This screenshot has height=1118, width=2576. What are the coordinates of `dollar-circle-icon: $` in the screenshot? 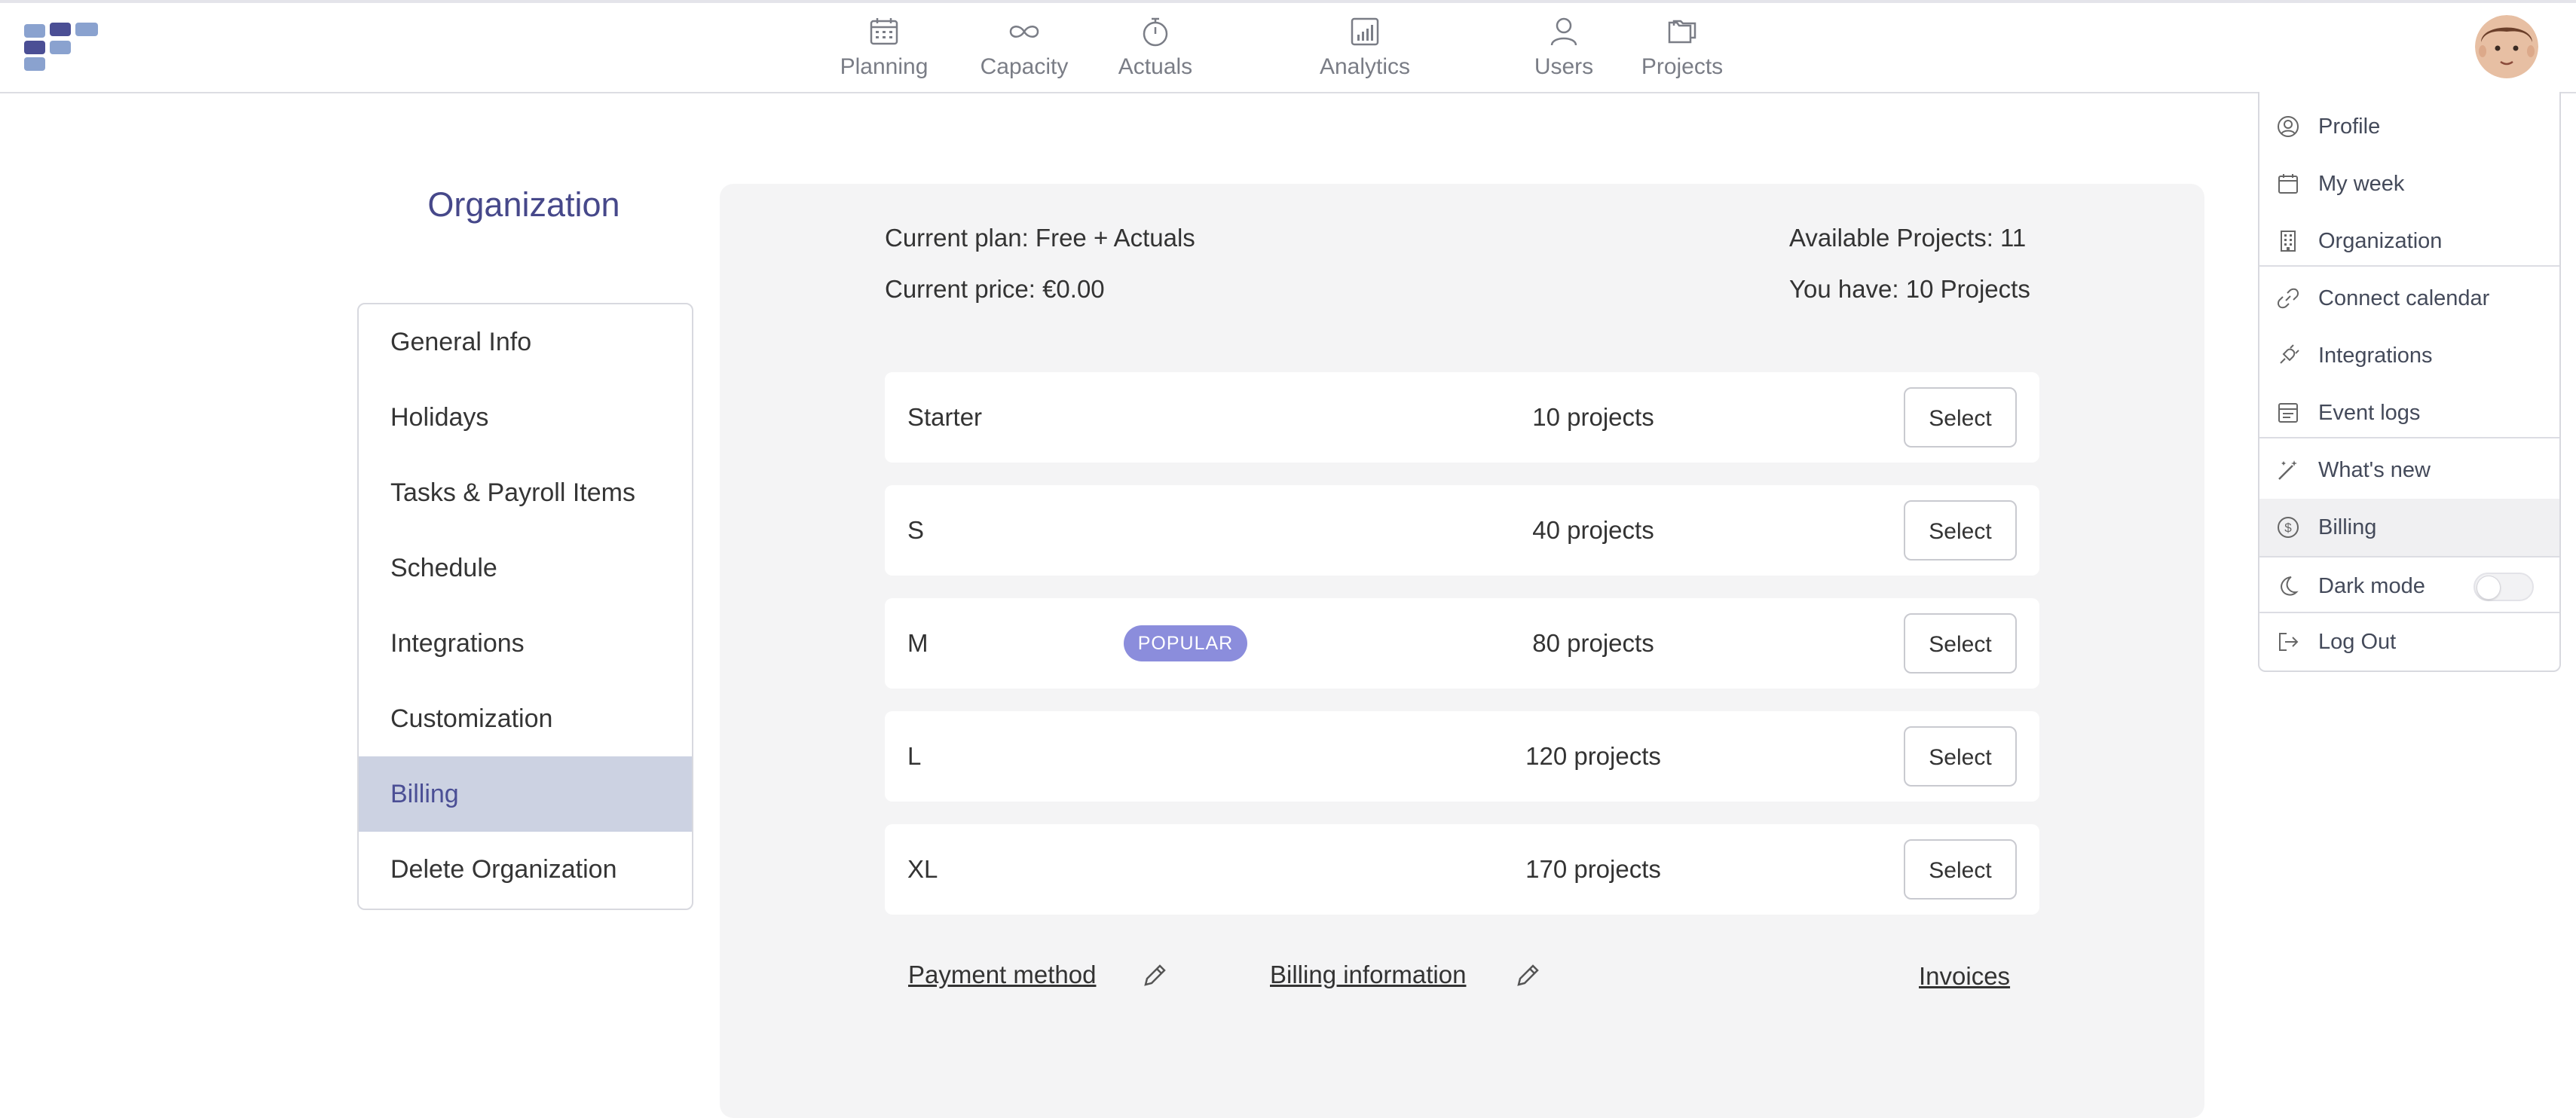 It's located at (2288, 527).